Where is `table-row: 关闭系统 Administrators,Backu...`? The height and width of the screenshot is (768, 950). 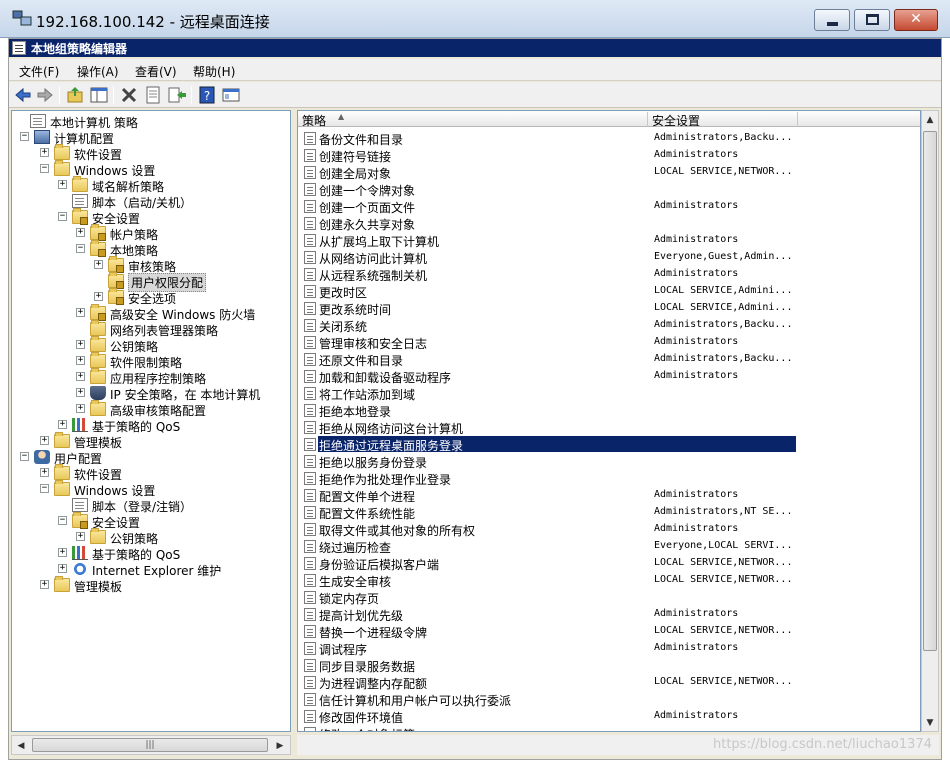
table-row: 关闭系统 Administrators,Backu... is located at coordinates (609, 325).